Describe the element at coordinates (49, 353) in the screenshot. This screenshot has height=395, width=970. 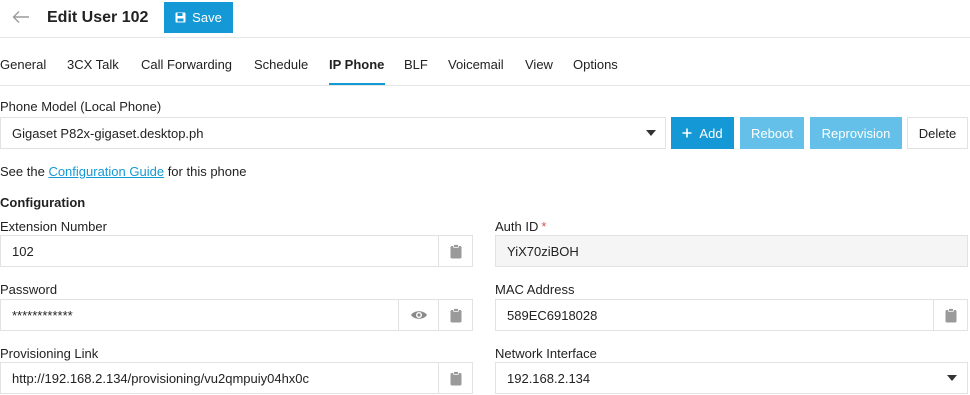
I see `provisioning-link-label: Provisioning Link` at that location.